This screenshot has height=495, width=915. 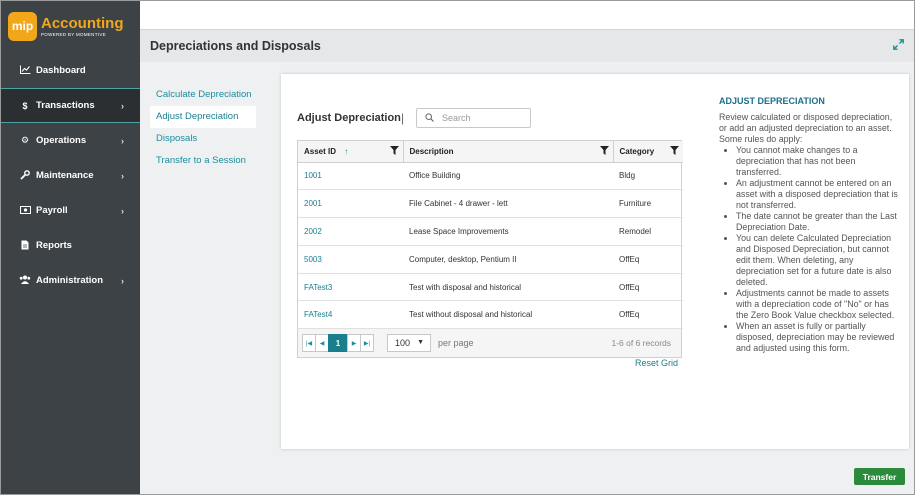 I want to click on transfer-button: Transfer, so click(x=879, y=476).